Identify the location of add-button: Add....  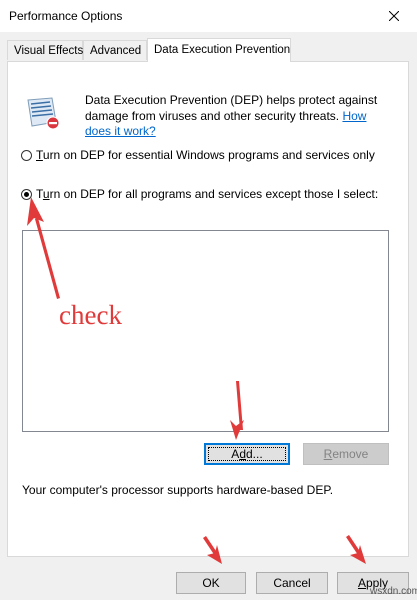
(247, 454).